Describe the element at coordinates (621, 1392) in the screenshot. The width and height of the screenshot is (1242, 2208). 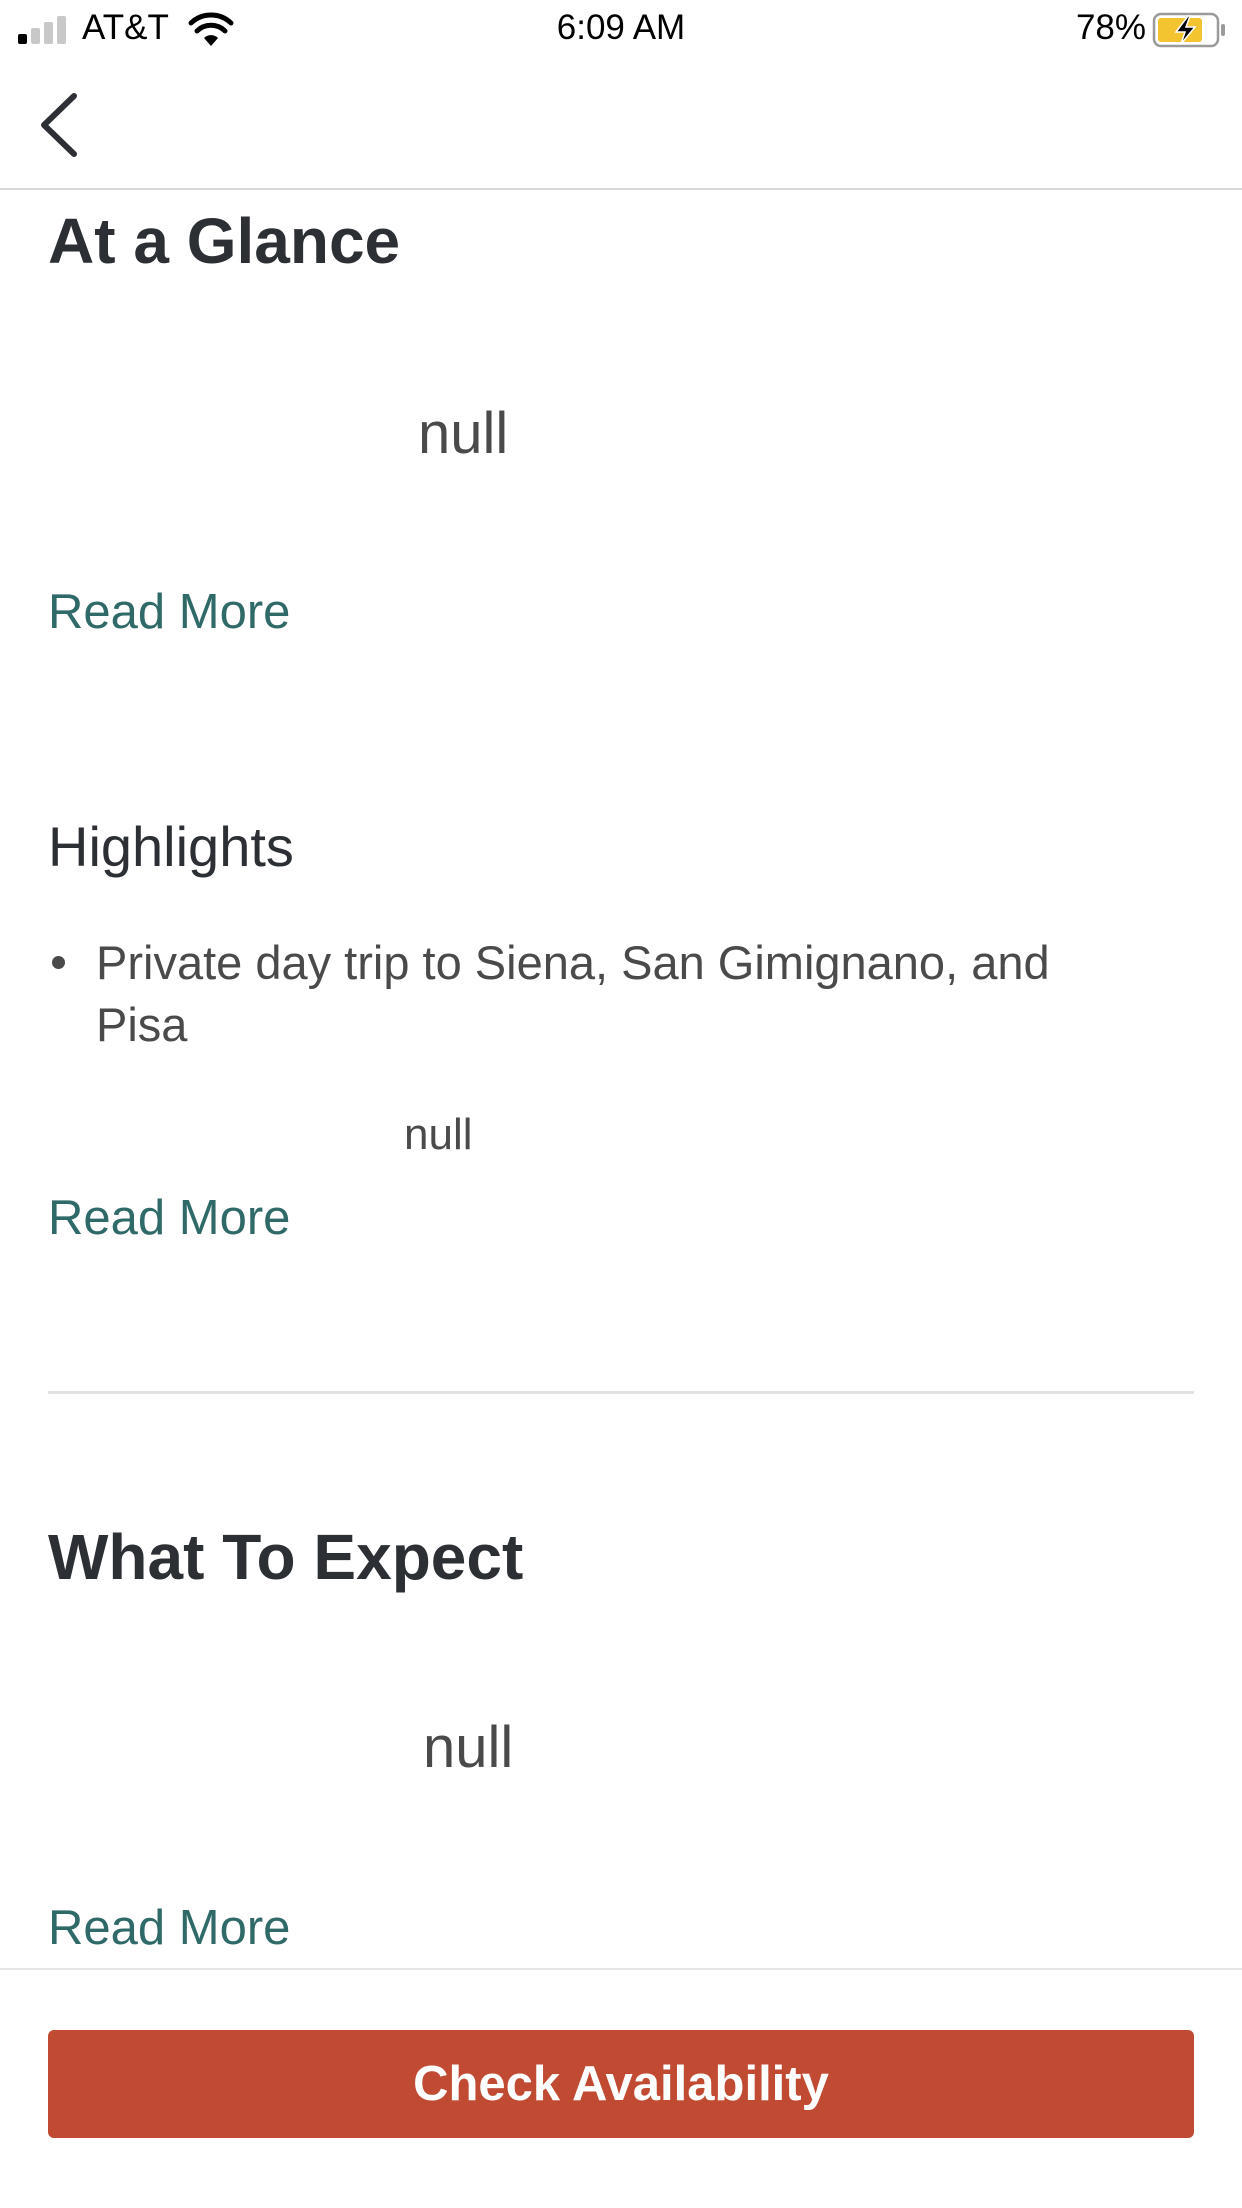
I see `section-divider` at that location.